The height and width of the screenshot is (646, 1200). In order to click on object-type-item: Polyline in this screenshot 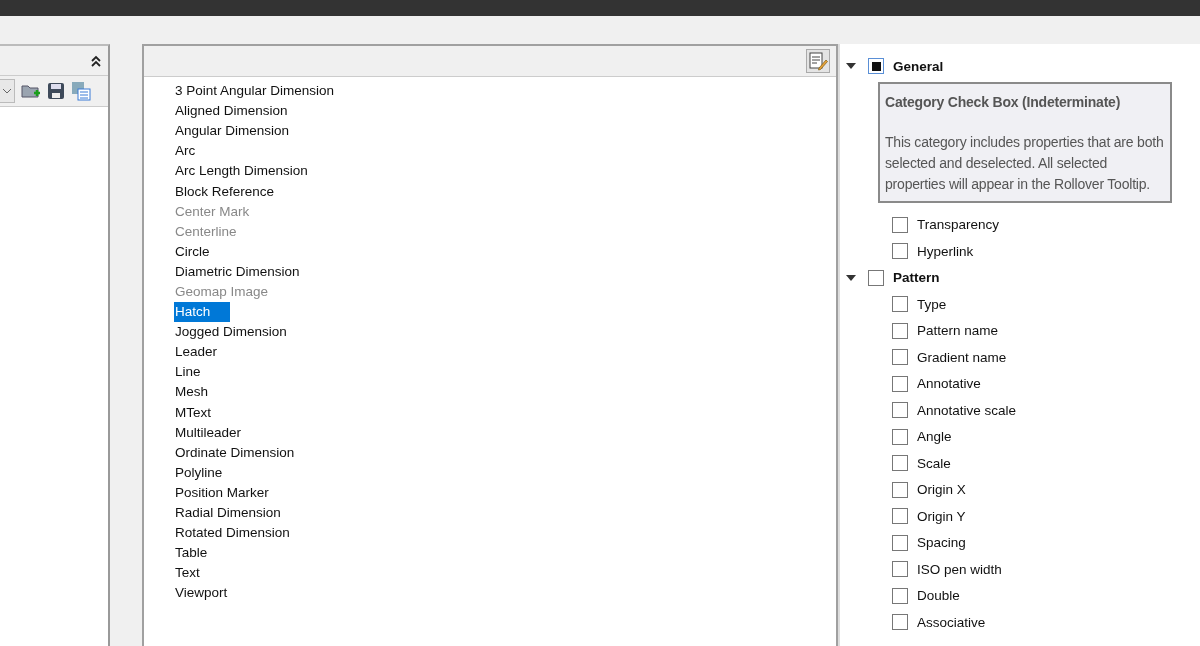, I will do `click(199, 472)`.